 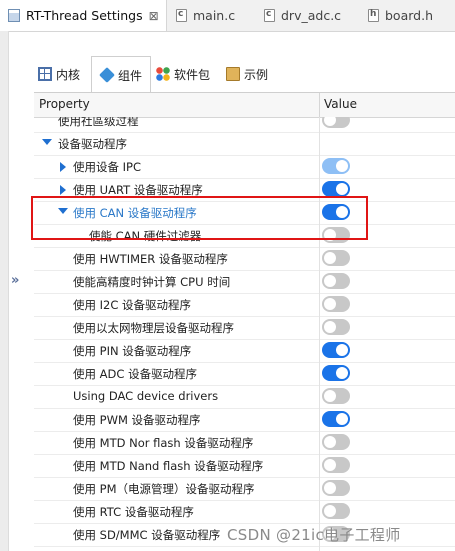 I want to click on h-file-icon: h, so click(x=373, y=15).